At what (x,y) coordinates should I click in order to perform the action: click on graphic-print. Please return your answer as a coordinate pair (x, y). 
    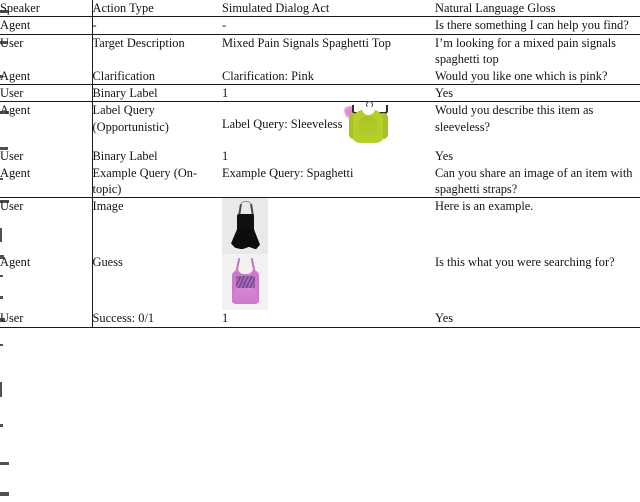
    Looking at the image, I should click on (245, 282).